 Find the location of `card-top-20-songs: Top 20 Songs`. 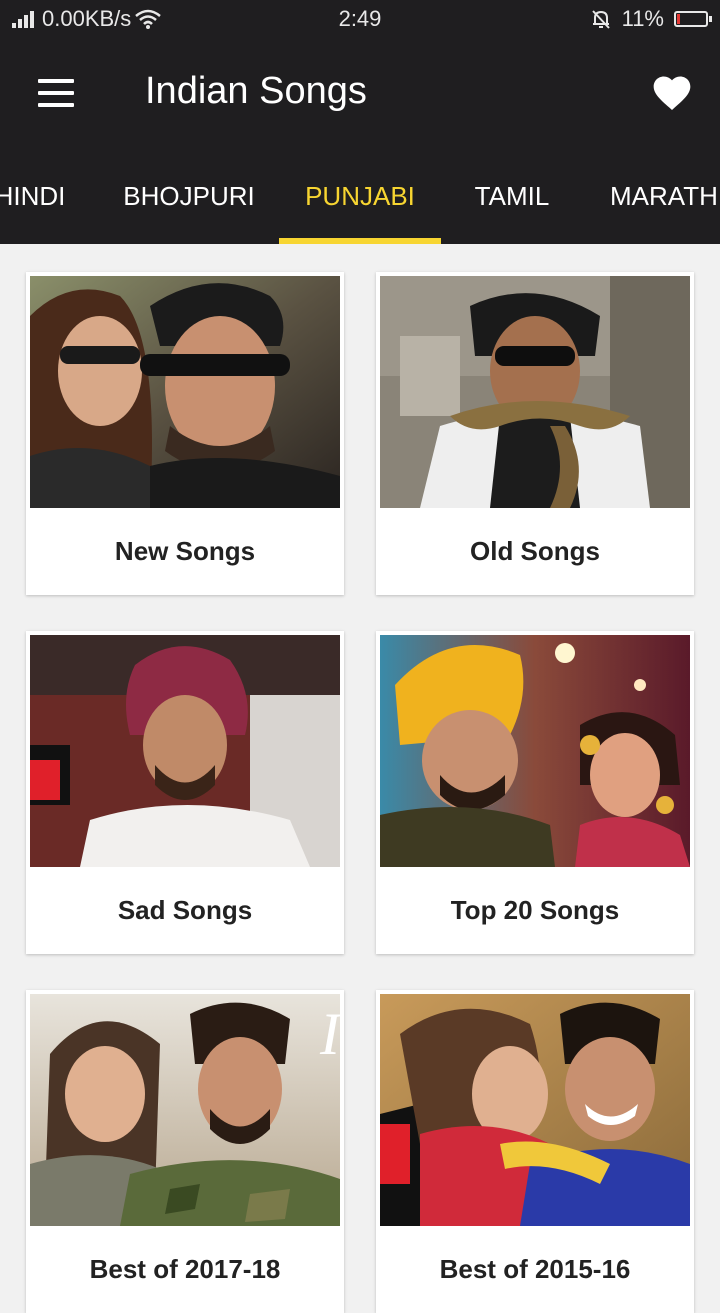

card-top-20-songs: Top 20 Songs is located at coordinates (535, 792).